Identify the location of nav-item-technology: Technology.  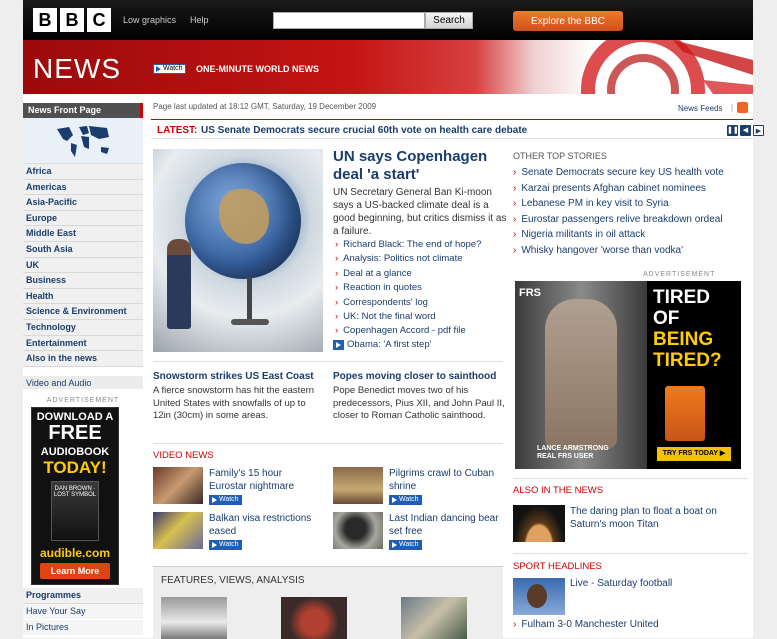
(83, 327).